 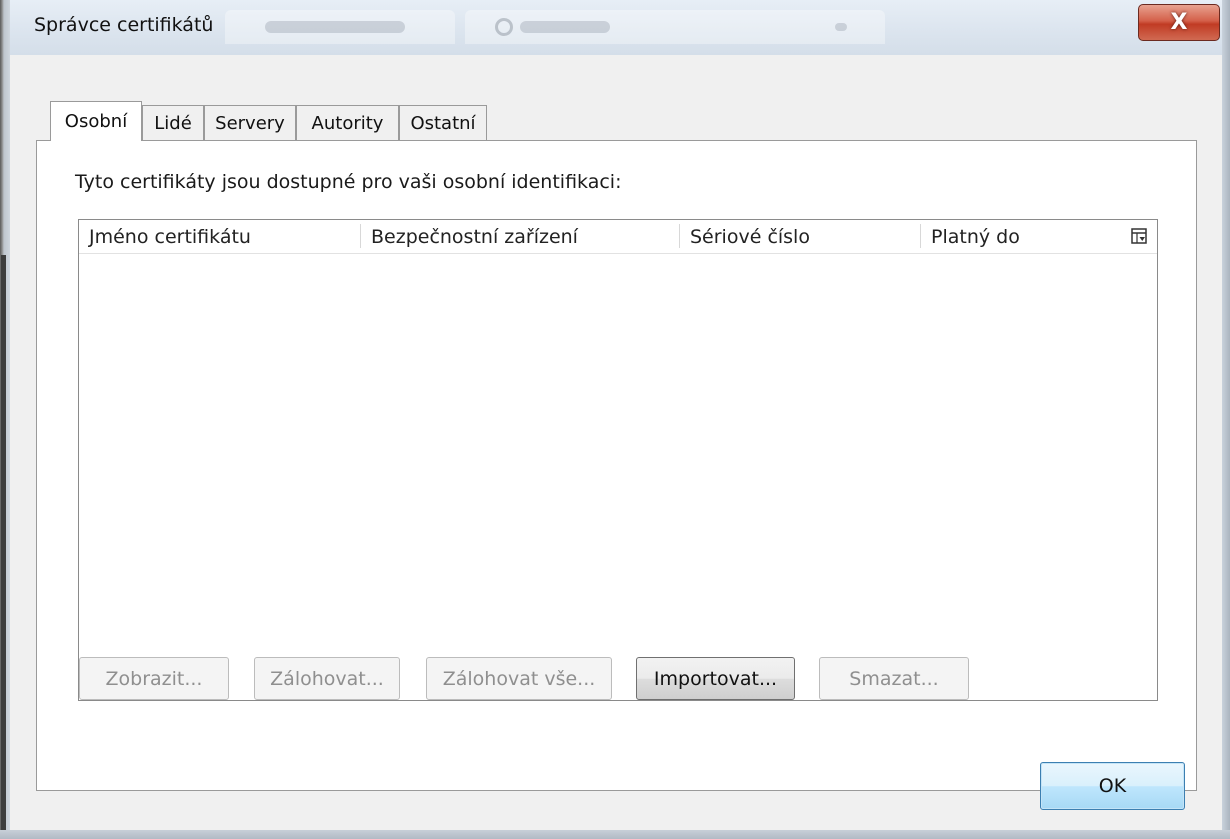 What do you see at coordinates (618, 253) in the screenshot?
I see `header-divider` at bounding box center [618, 253].